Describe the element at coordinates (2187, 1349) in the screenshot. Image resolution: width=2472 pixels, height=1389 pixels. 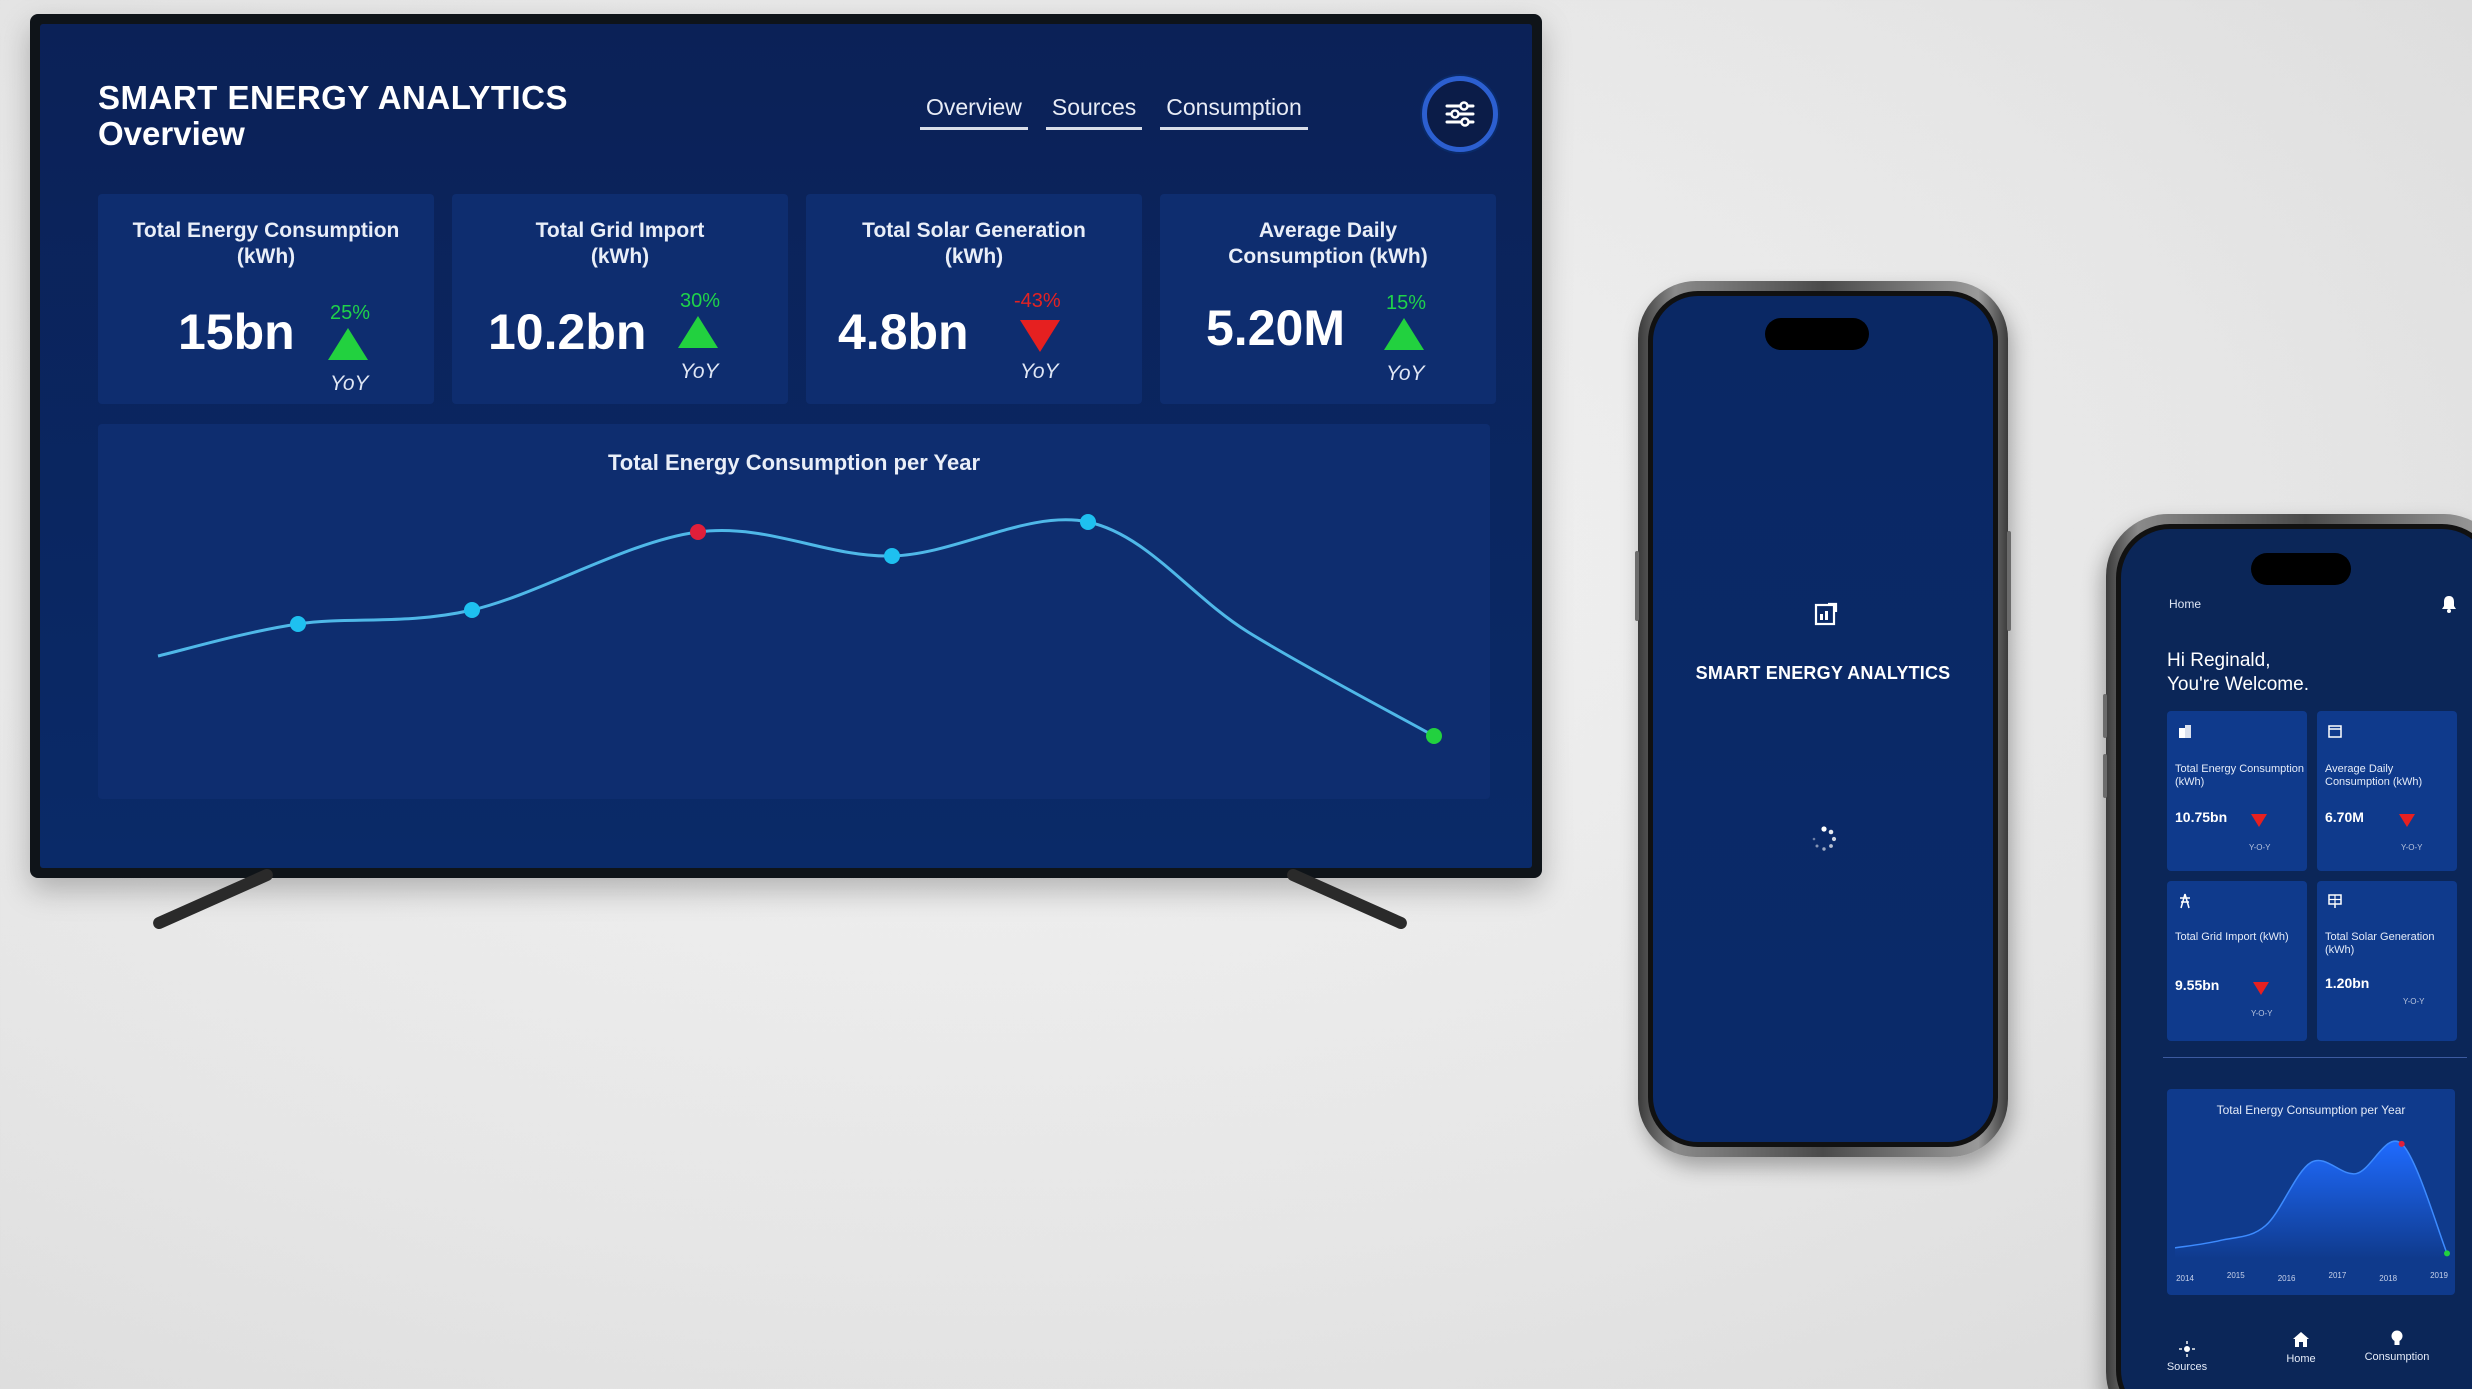
I see `sun-icon` at that location.